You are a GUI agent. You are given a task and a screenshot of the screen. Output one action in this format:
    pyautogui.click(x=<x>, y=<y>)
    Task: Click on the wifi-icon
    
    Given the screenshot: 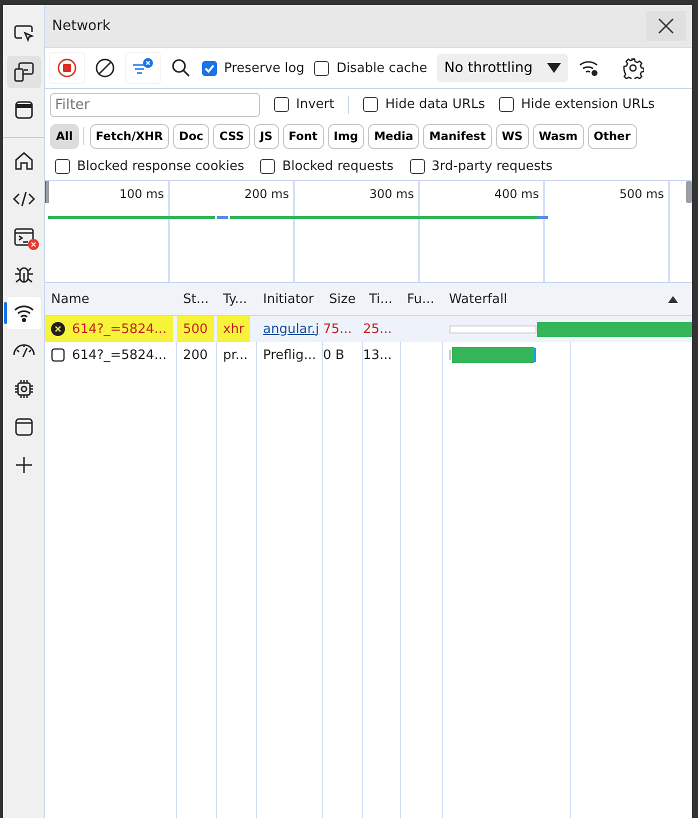 What is the action you would take?
    pyautogui.click(x=23, y=313)
    